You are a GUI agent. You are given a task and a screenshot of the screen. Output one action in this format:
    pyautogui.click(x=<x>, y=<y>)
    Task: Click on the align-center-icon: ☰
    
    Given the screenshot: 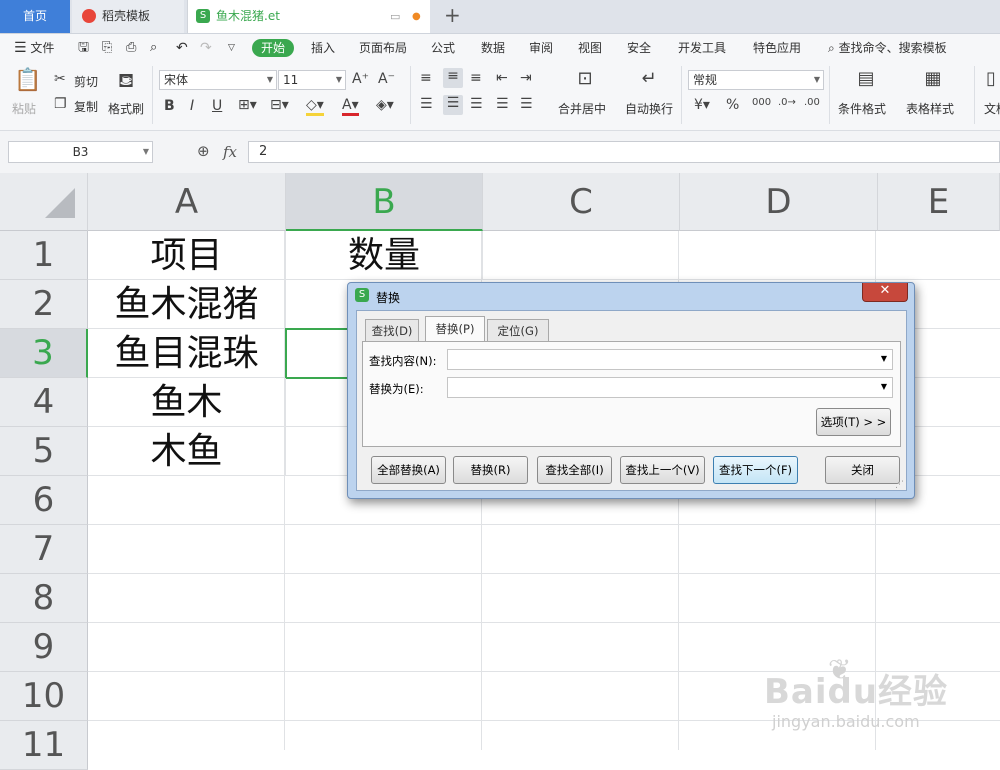 What is the action you would take?
    pyautogui.click(x=453, y=105)
    